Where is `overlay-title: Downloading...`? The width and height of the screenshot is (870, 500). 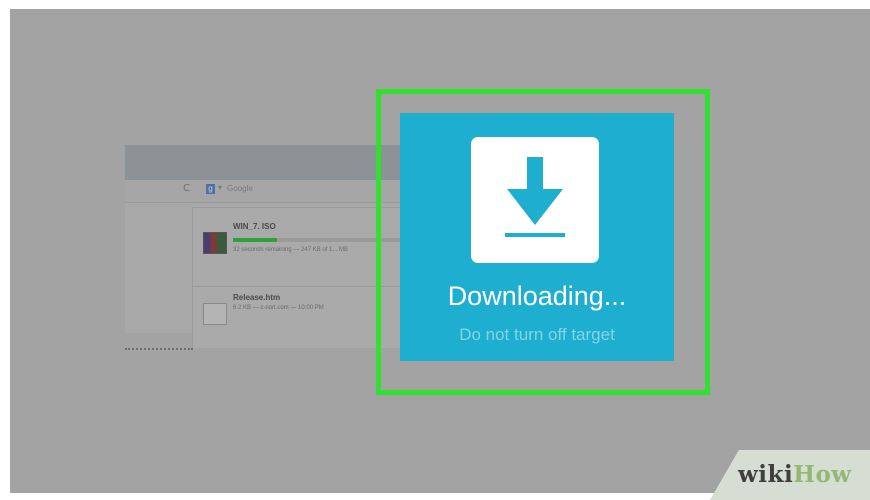 overlay-title: Downloading... is located at coordinates (537, 296).